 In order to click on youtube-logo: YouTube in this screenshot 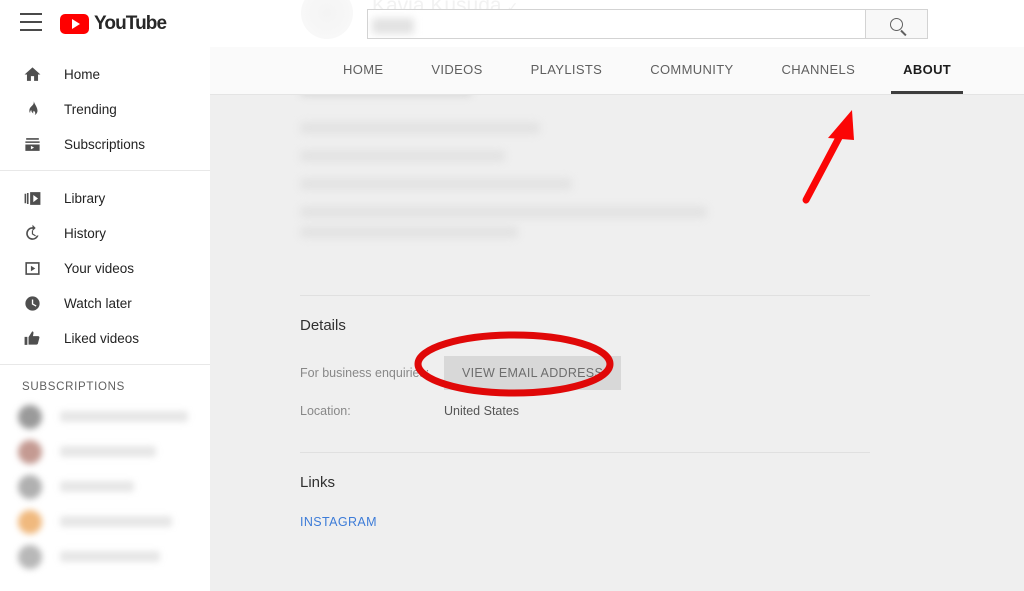, I will do `click(113, 24)`.